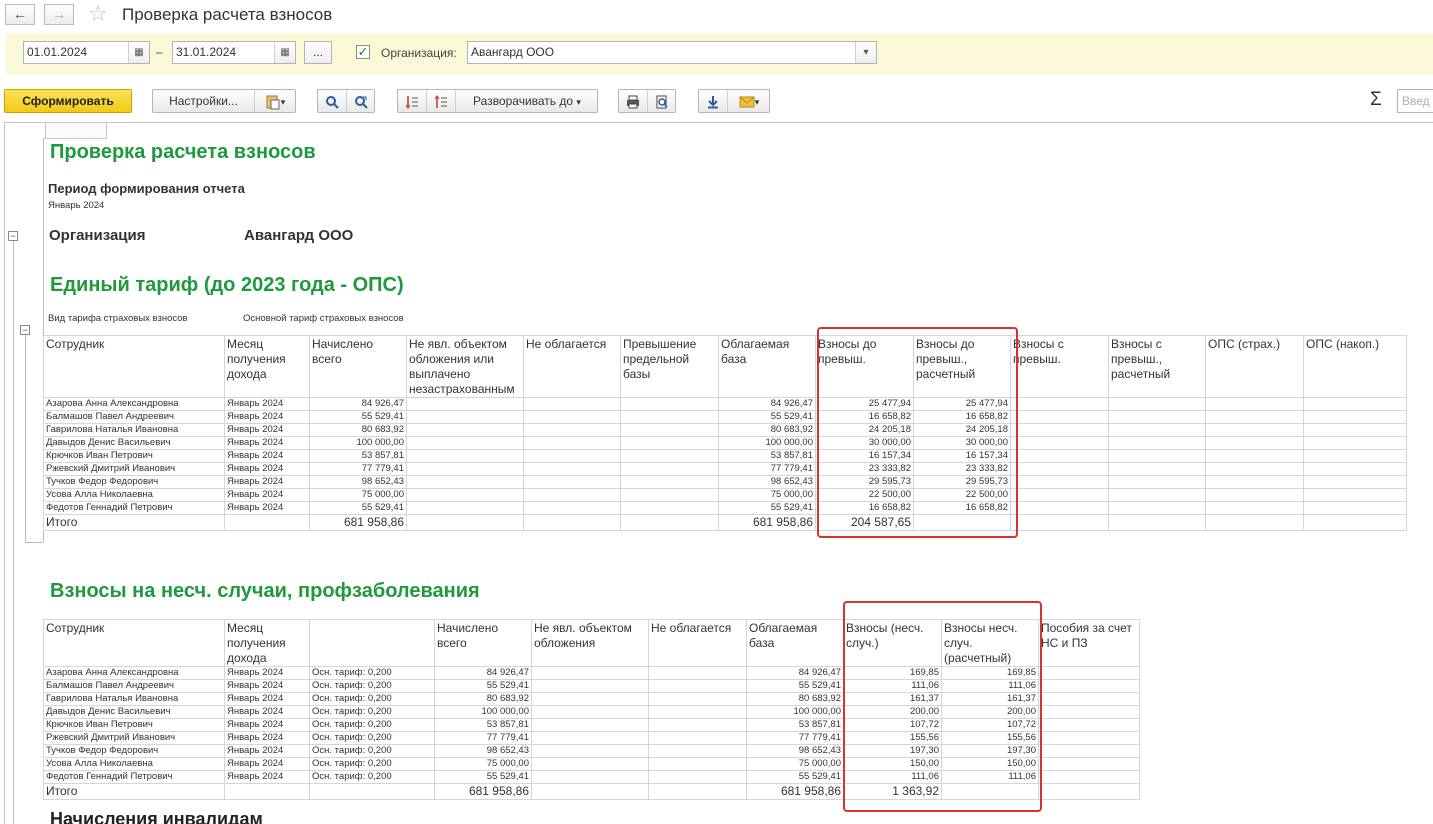 The width and height of the screenshot is (1433, 824). What do you see at coordinates (134, 366) in the screenshot?
I see `column-header: Сотрудник` at bounding box center [134, 366].